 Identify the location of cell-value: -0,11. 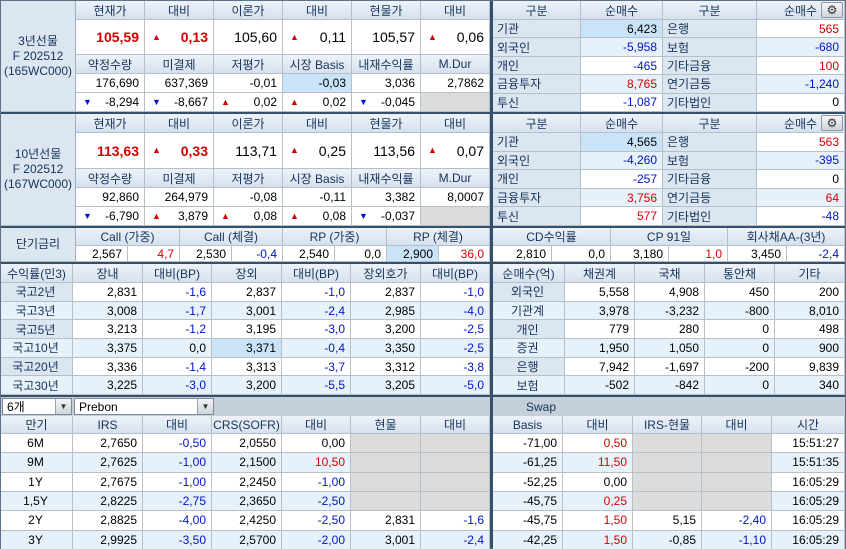
(332, 197).